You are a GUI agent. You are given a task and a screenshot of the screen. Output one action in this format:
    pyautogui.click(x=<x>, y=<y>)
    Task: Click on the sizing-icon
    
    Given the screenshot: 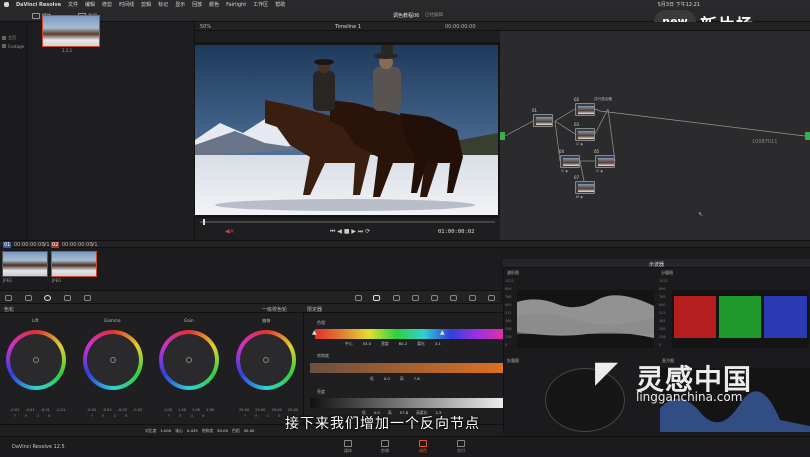 What is the action you would take?
    pyautogui.click(x=472, y=298)
    